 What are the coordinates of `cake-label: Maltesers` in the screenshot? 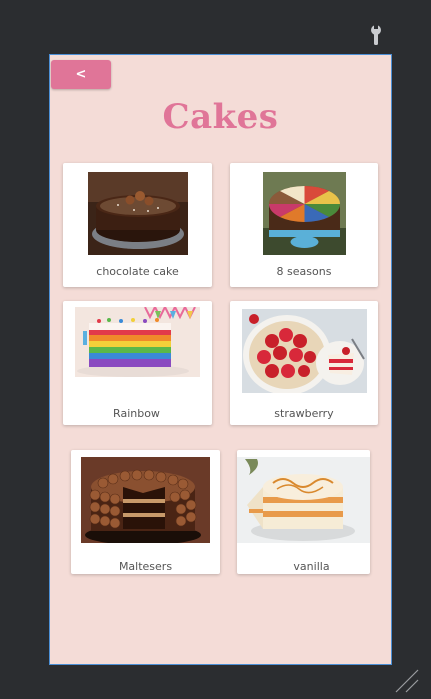 It's located at (145, 566).